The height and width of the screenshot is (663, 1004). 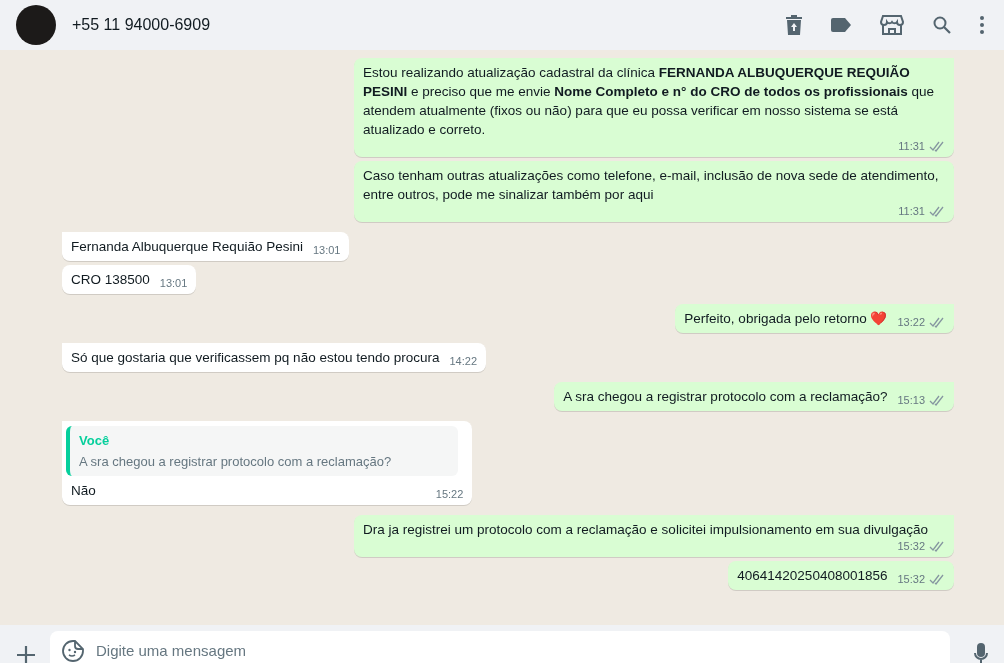 What do you see at coordinates (36, 25) in the screenshot?
I see `avatar` at bounding box center [36, 25].